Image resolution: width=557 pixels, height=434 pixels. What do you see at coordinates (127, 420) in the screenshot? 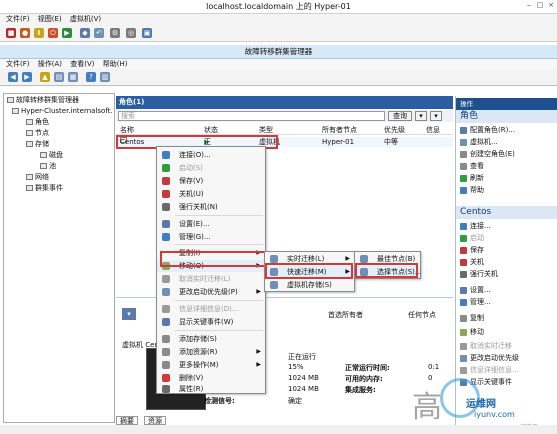
I see `tab-summary: 摘要` at bounding box center [127, 420].